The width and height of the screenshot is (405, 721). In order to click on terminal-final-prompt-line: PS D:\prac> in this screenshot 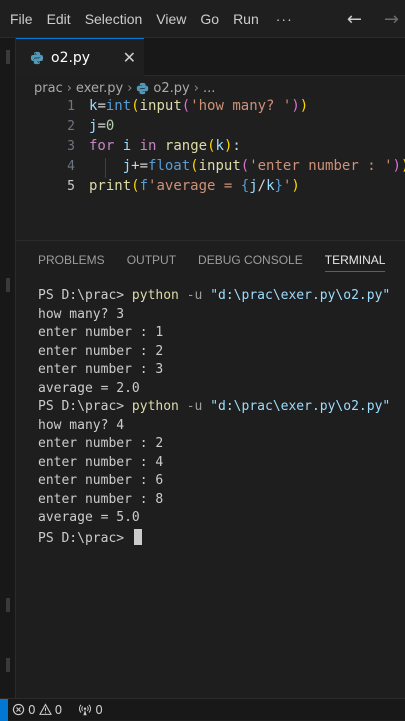, I will do `click(90, 537)`.